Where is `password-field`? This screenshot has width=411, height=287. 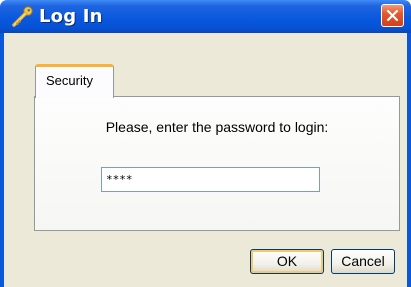
password-field is located at coordinates (210, 179).